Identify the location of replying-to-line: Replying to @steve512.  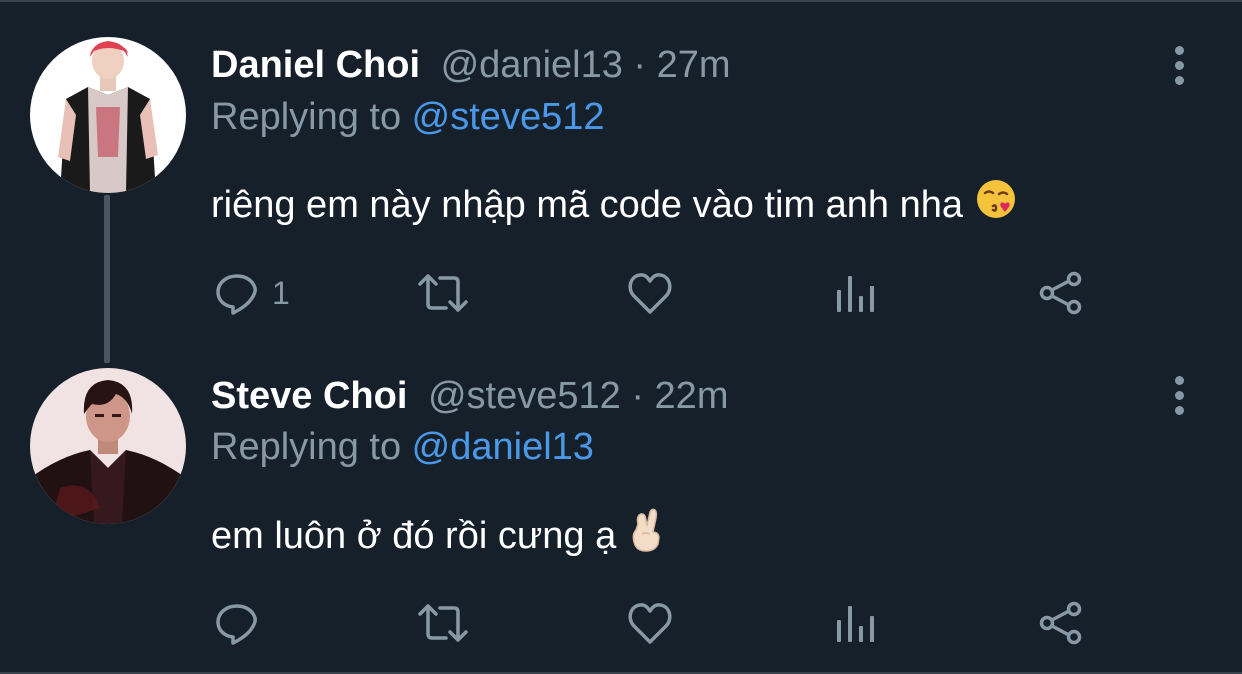
(407, 117).